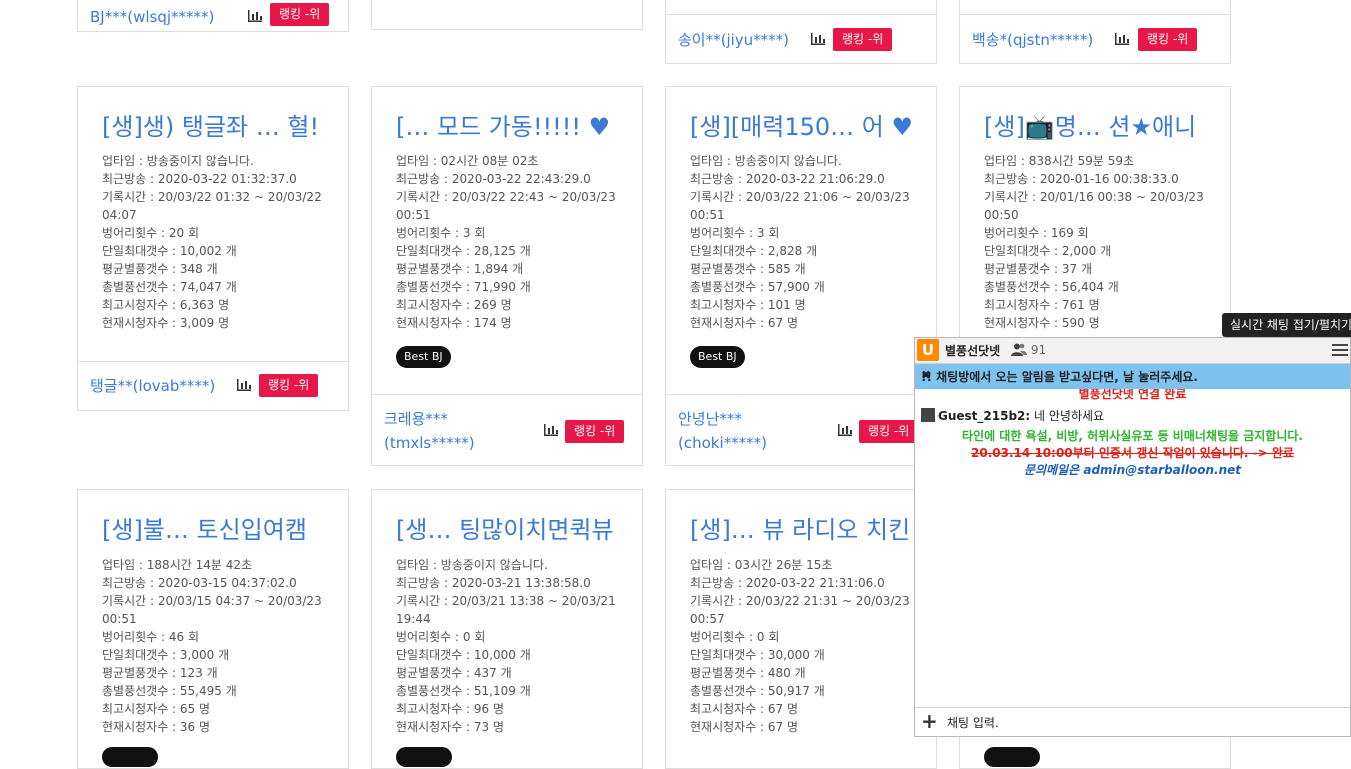 The image size is (1351, 769). Describe the element at coordinates (1132, 470) in the screenshot. I see `system-message-contact: 문의메일은 admin@starballoon.net` at that location.